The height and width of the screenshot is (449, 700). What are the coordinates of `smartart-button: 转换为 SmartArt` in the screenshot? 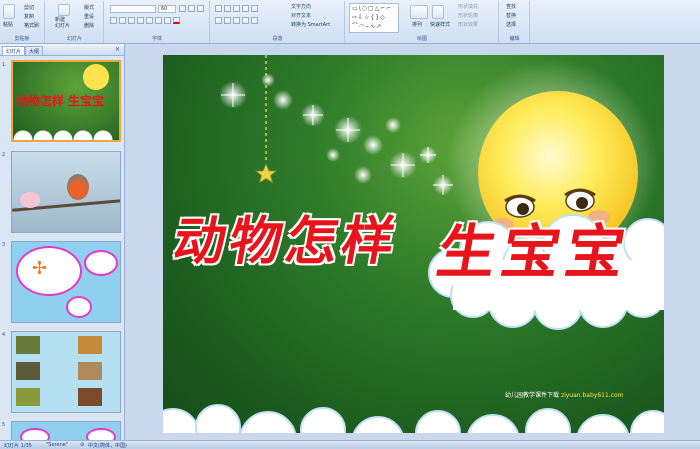 It's located at (310, 24).